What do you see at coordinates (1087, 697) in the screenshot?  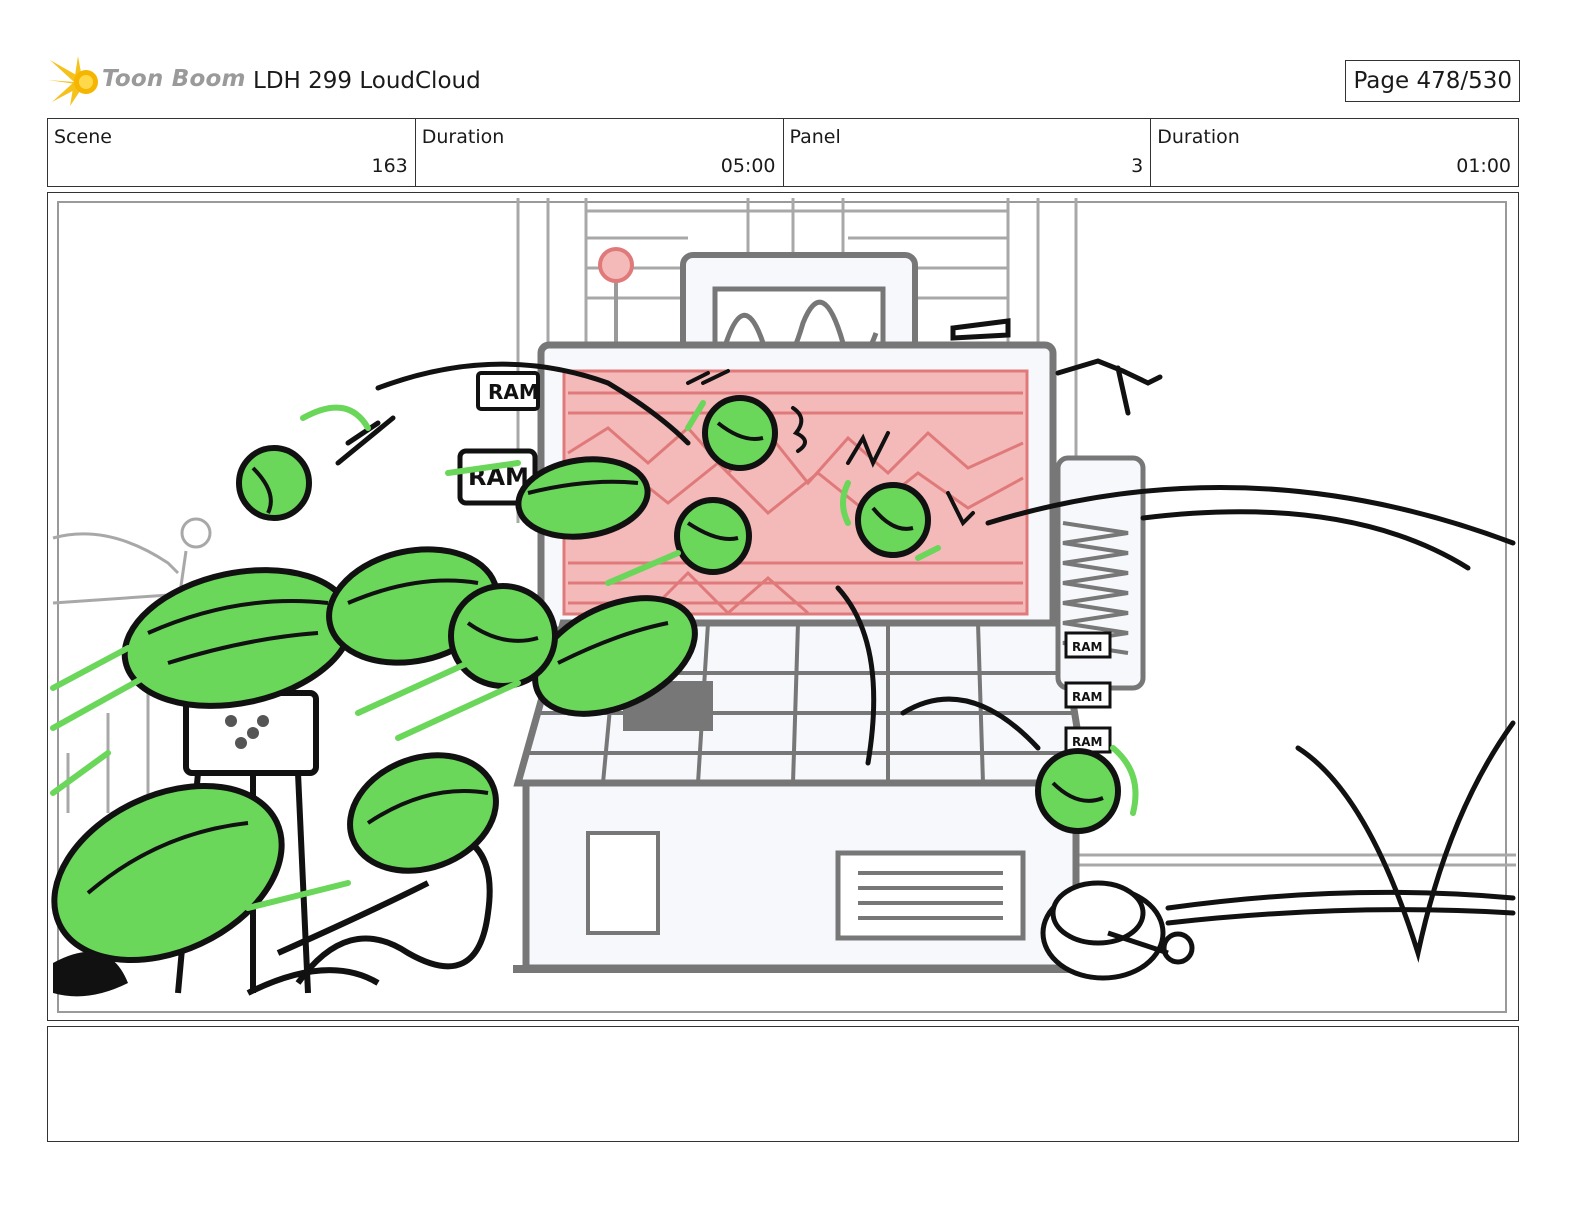 I see `ram-label-4: RAM` at bounding box center [1087, 697].